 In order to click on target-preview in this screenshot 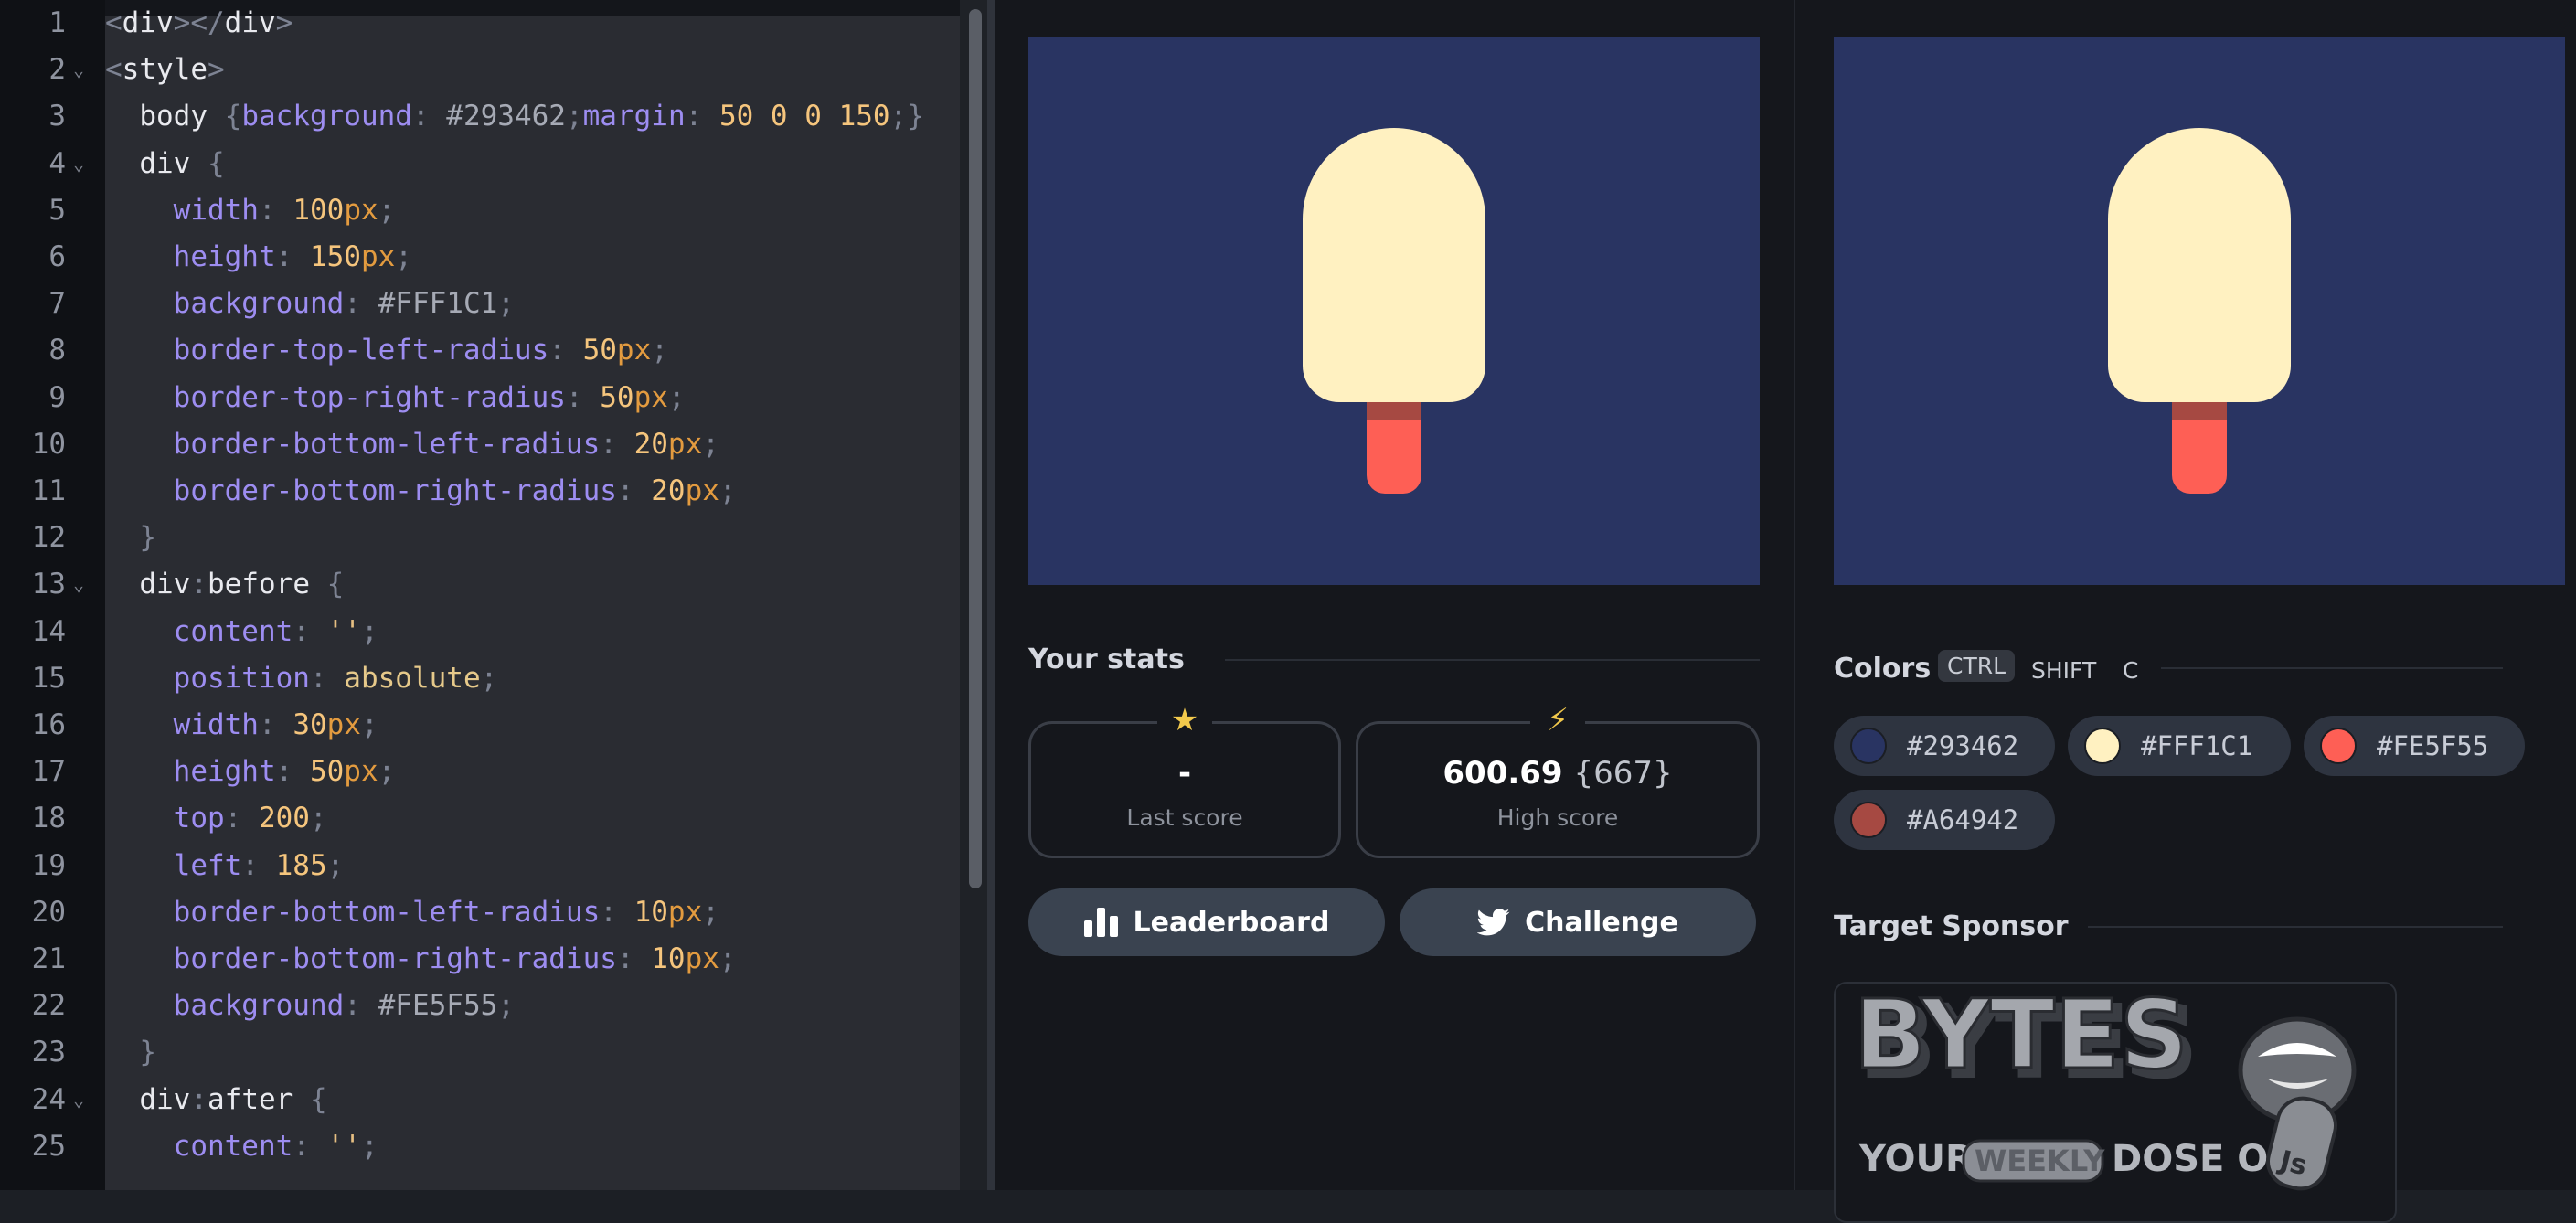, I will do `click(2200, 311)`.